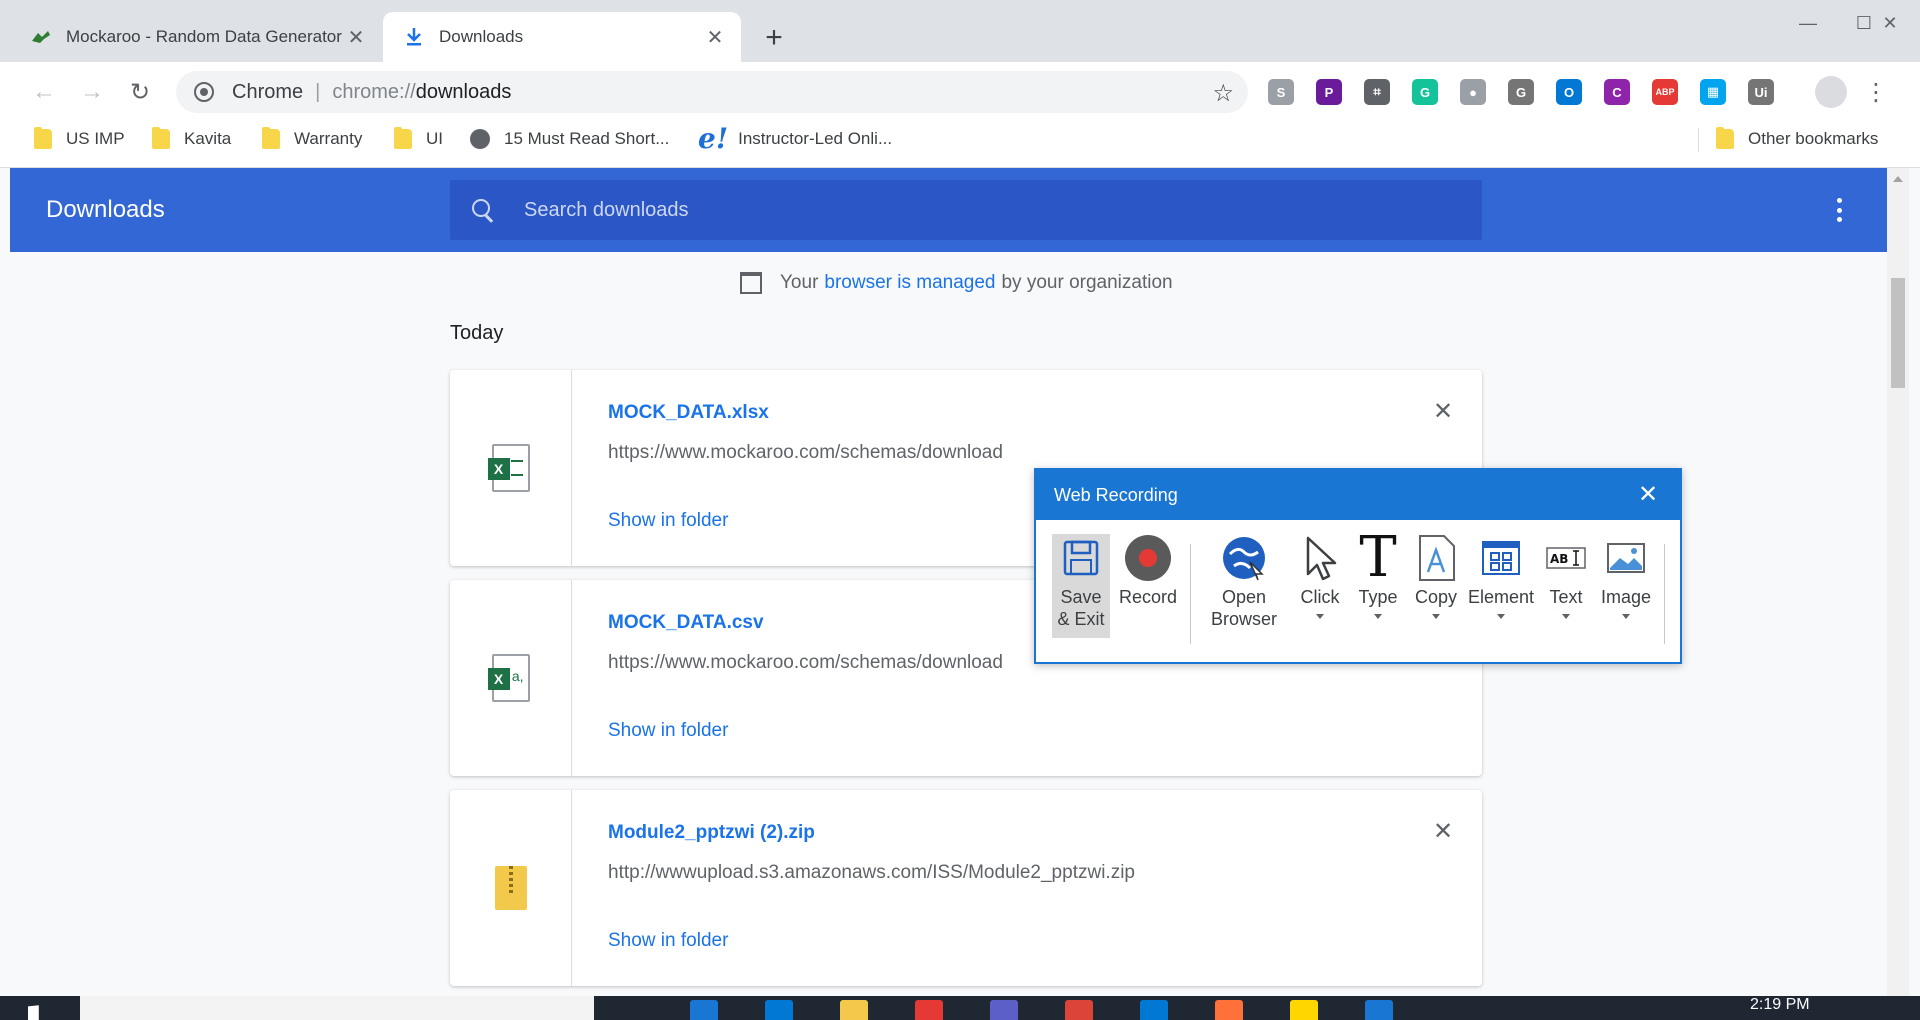  Describe the element at coordinates (140, 92) in the screenshot. I see `reload-button: ↻` at that location.